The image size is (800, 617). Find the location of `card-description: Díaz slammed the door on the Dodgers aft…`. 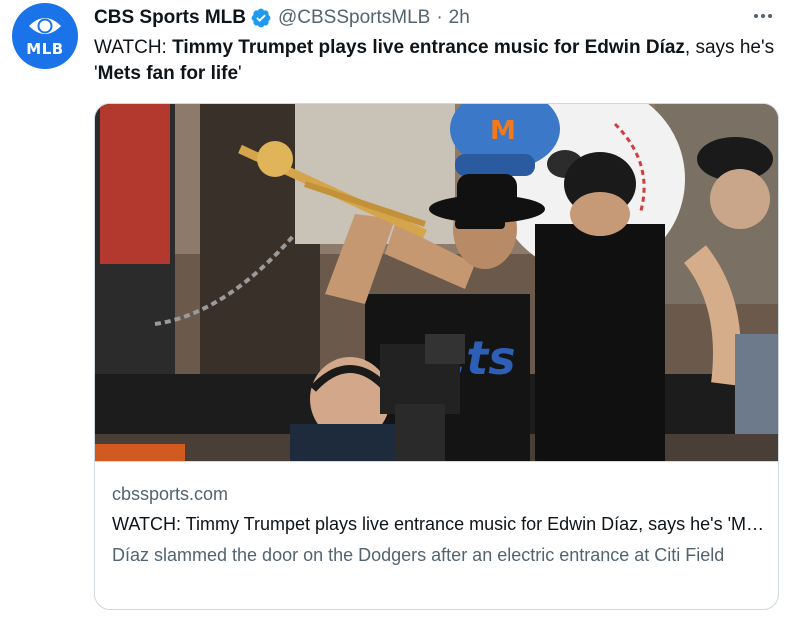

card-description: Díaz slammed the door on the Dodgers aft… is located at coordinates (418, 555).